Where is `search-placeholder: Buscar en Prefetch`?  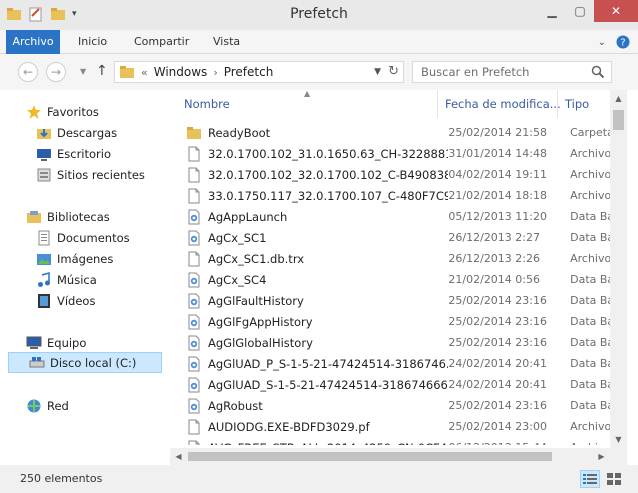
search-placeholder: Buscar en Prefetch is located at coordinates (475, 72).